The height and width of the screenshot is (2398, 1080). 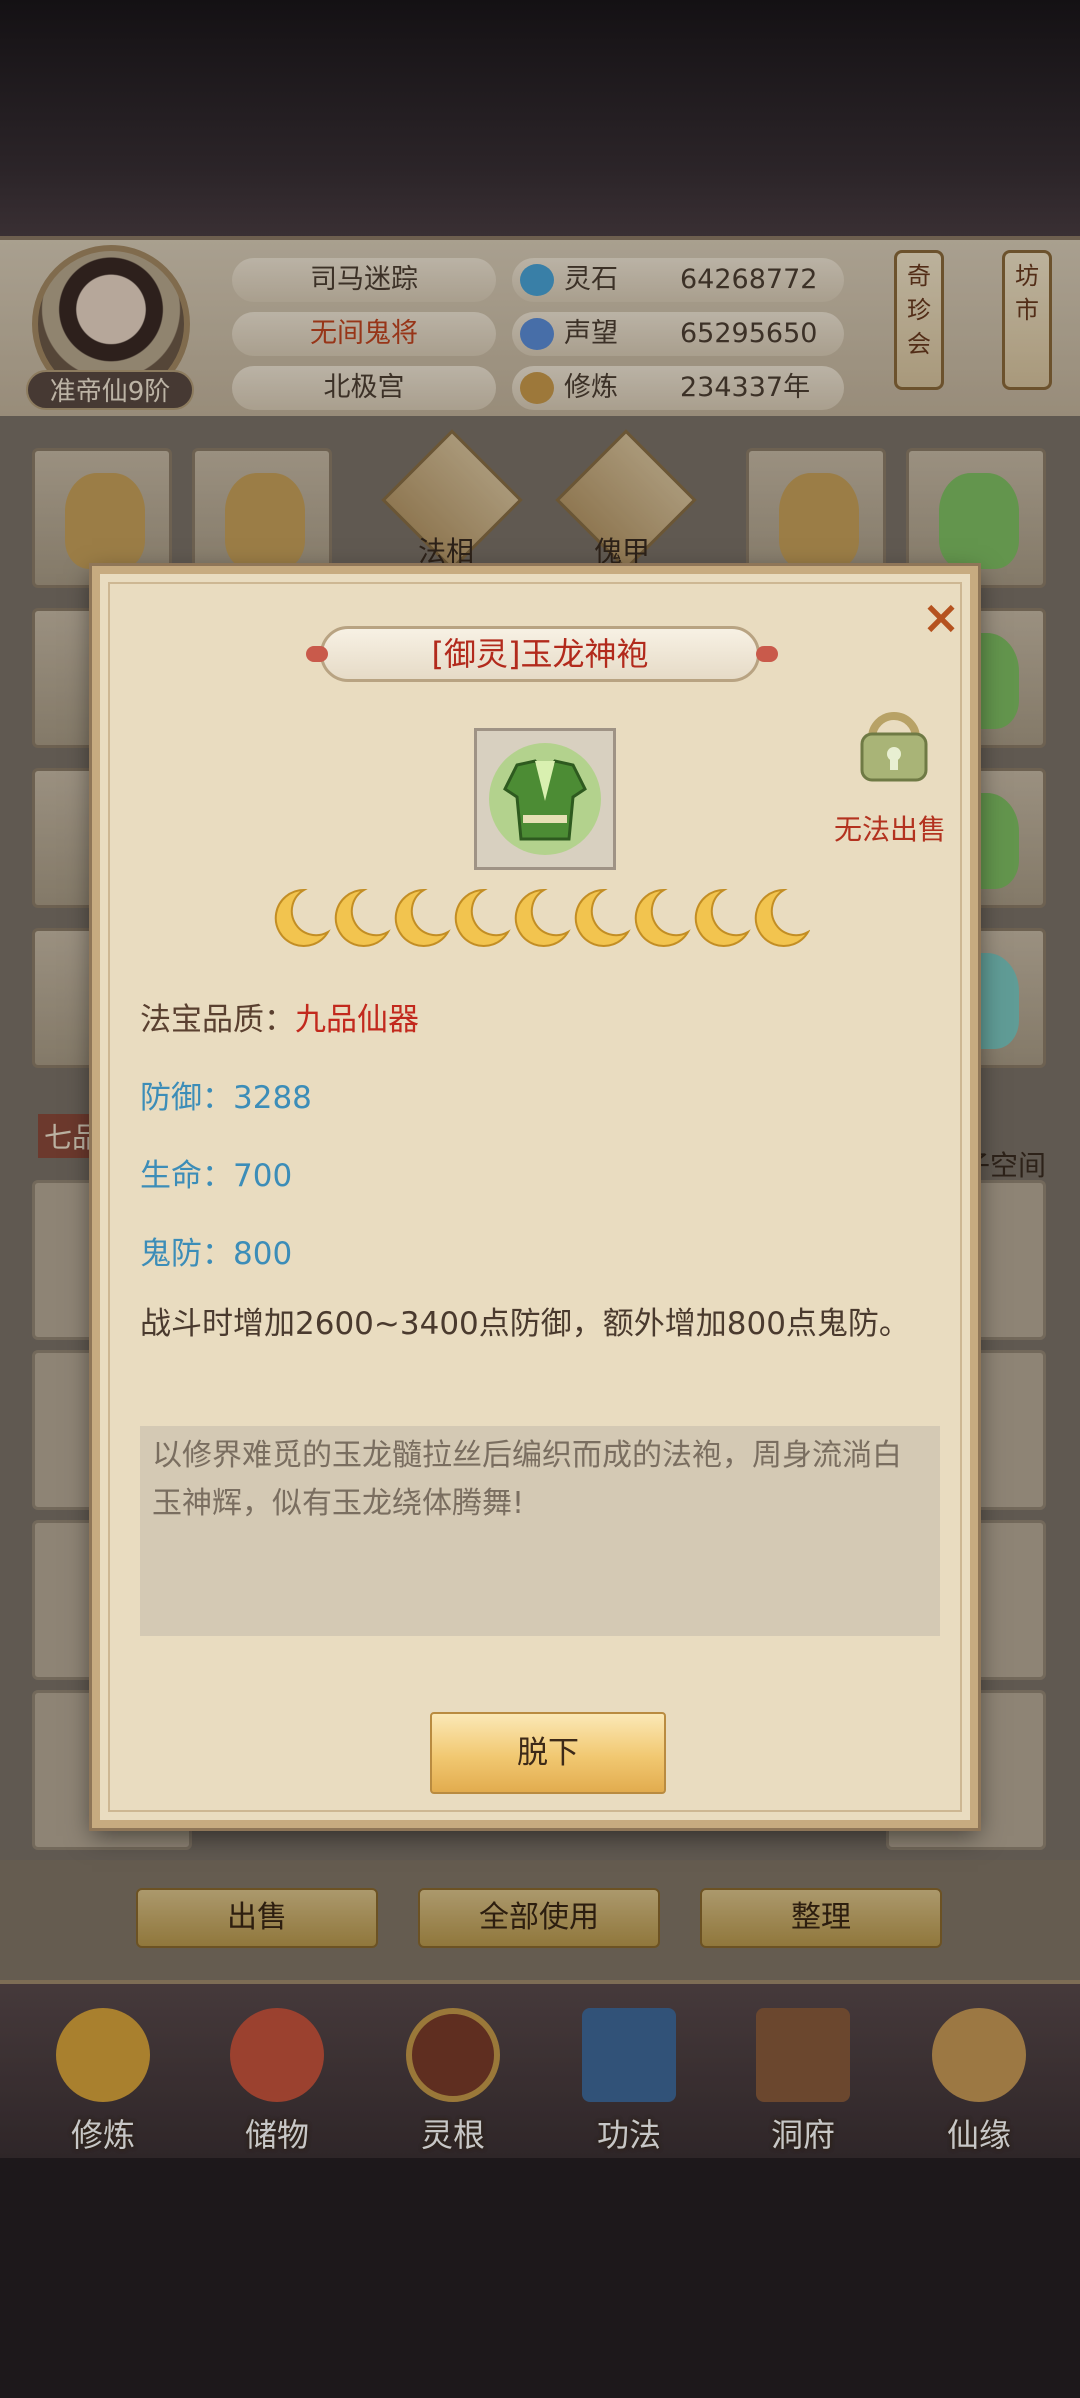 I want to click on jade-robe-icon, so click(x=545, y=799).